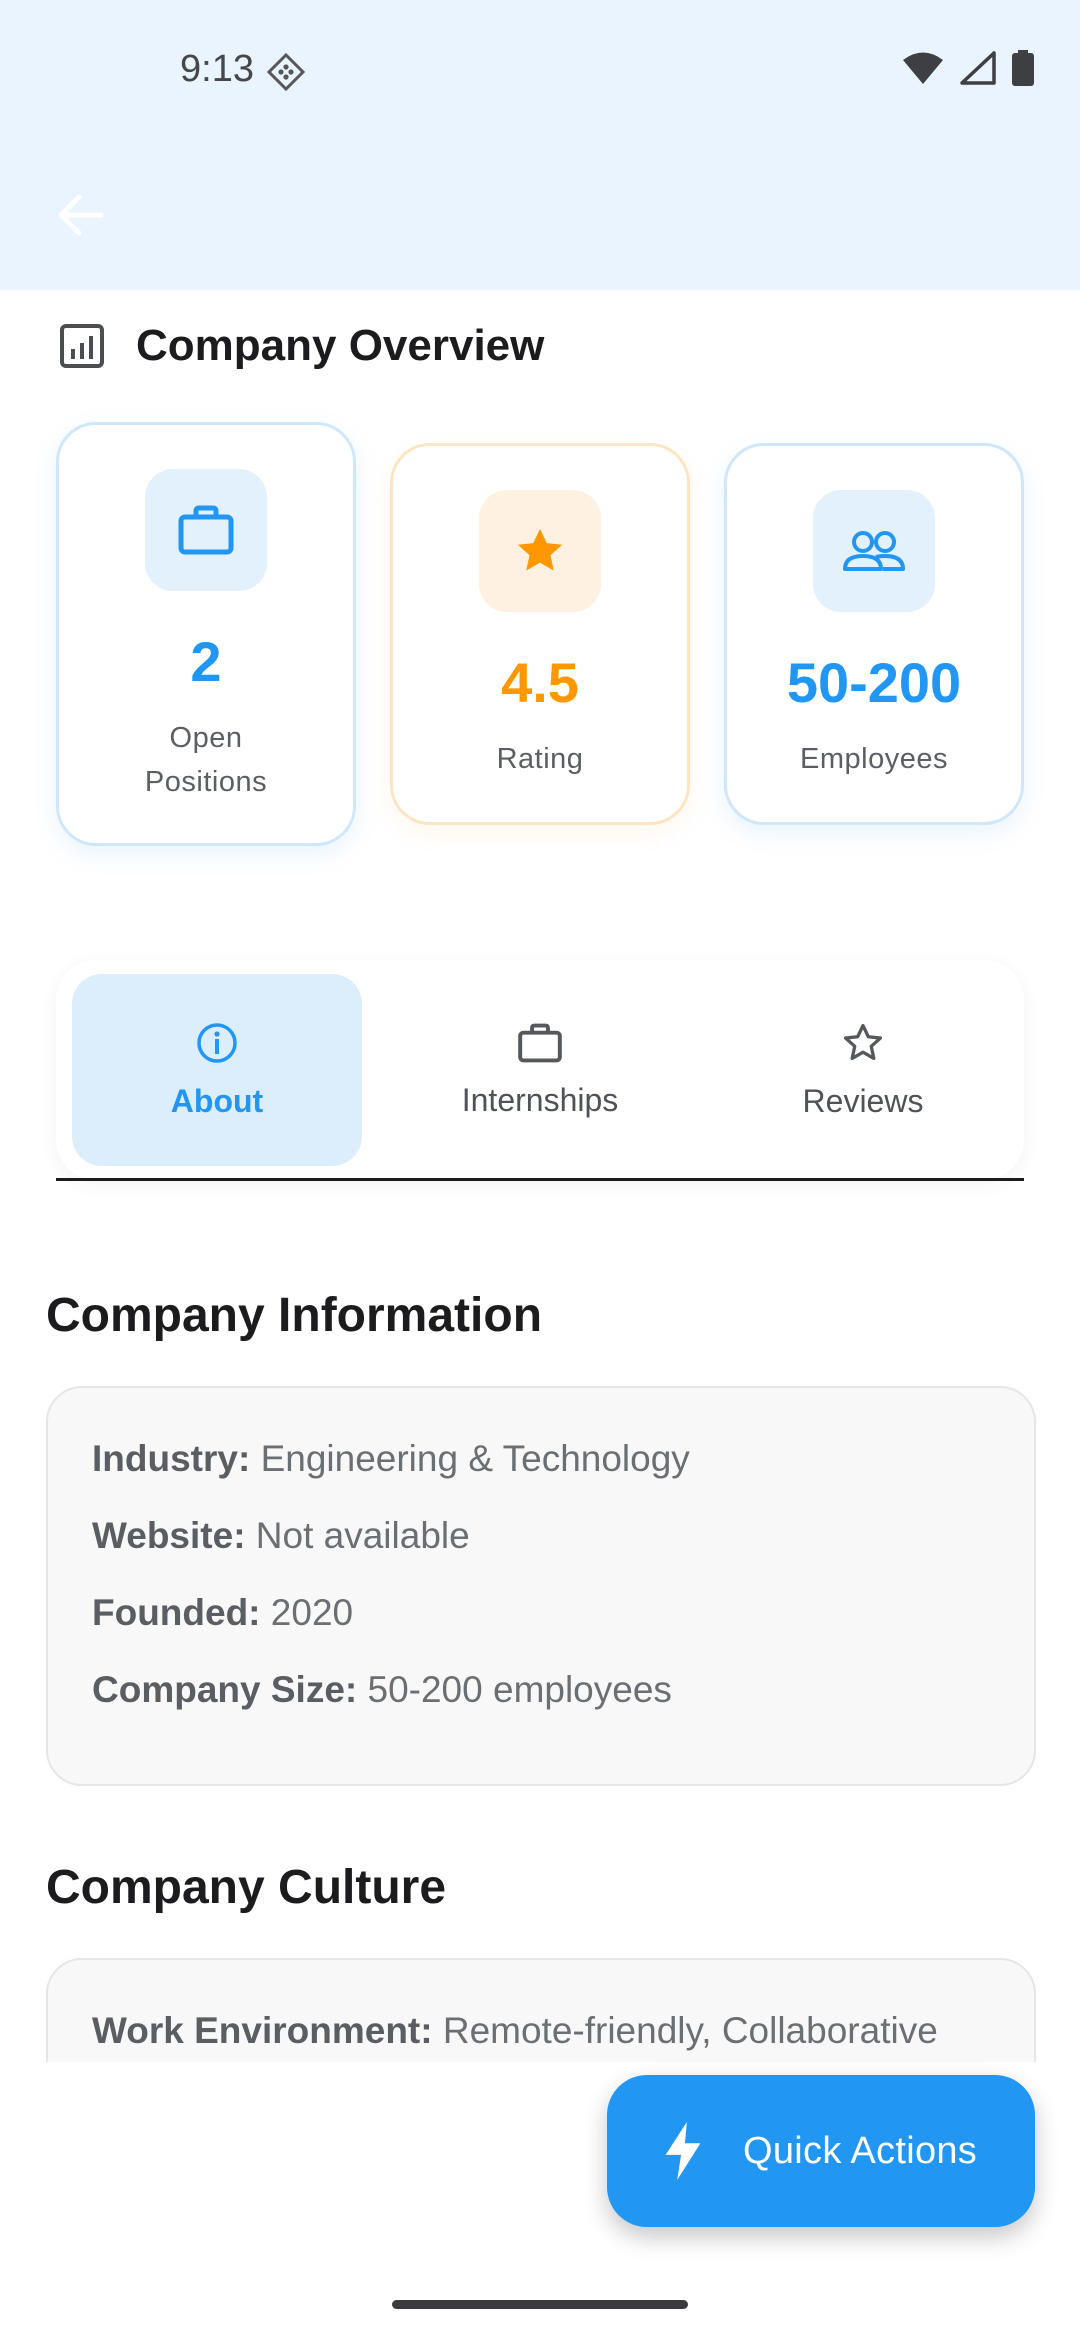 The width and height of the screenshot is (1080, 2340). Describe the element at coordinates (312, 1612) in the screenshot. I see `info-value: 2020` at that location.